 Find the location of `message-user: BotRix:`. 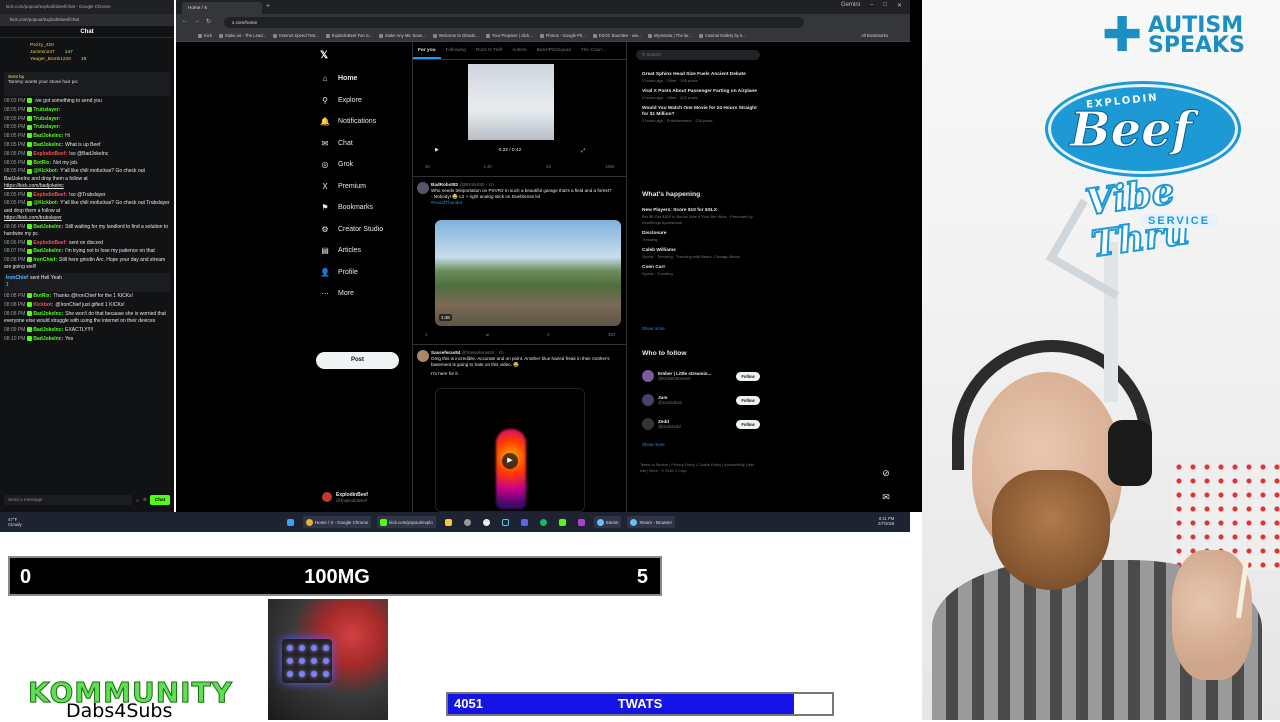

message-user: BotRix: is located at coordinates (42, 296).